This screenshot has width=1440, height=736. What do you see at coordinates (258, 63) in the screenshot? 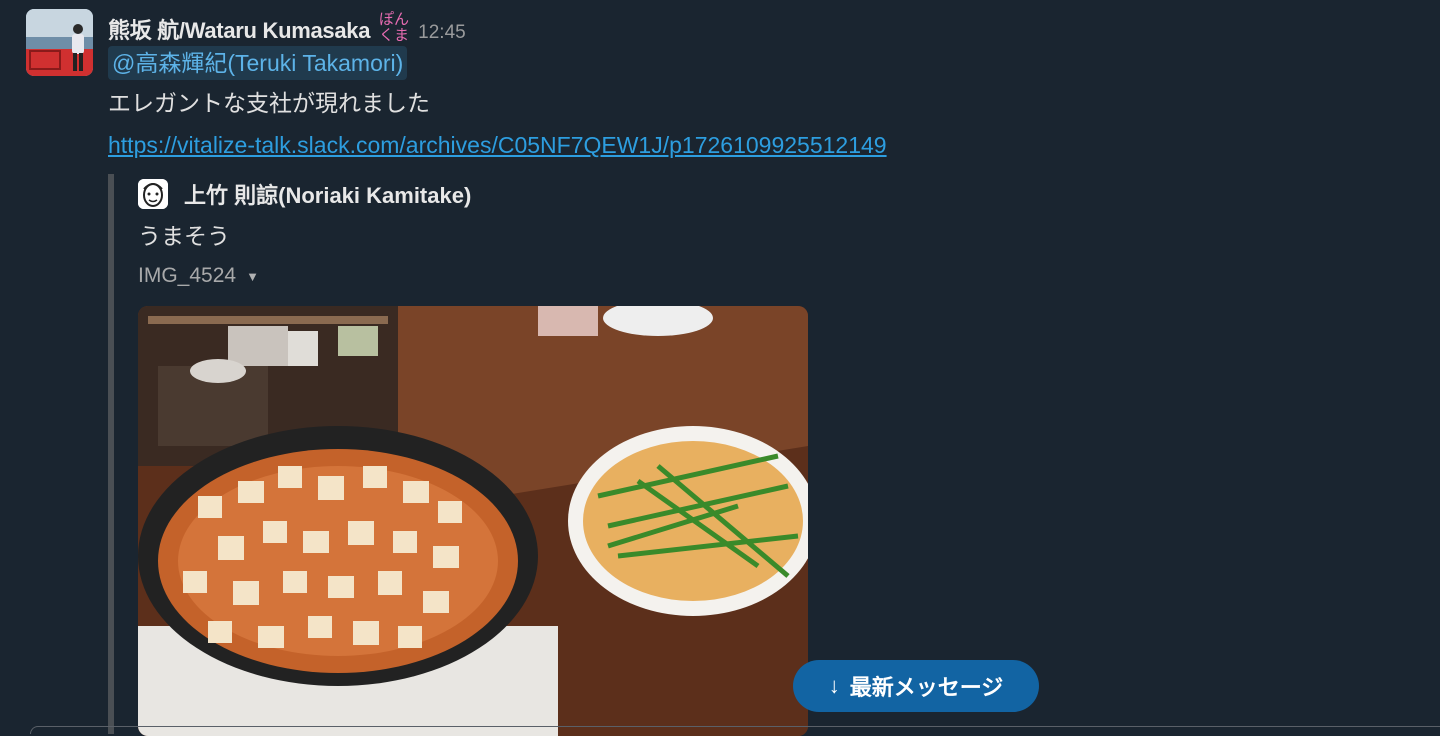
I see `user-mention: @高森輝紀(Teruki Takamori)` at bounding box center [258, 63].